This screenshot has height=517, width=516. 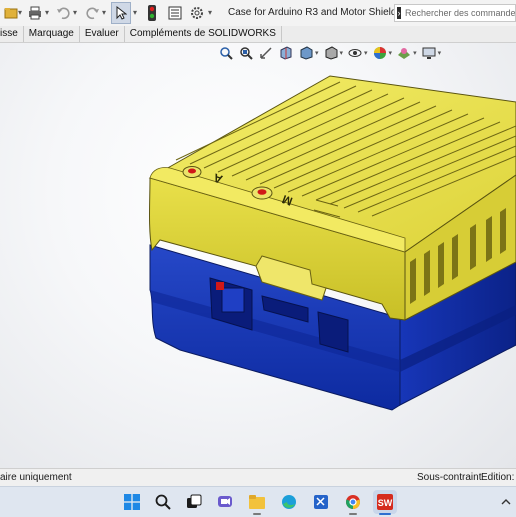 What do you see at coordinates (36, 477) in the screenshot?
I see `status-mode-text: aire uniquement` at bounding box center [36, 477].